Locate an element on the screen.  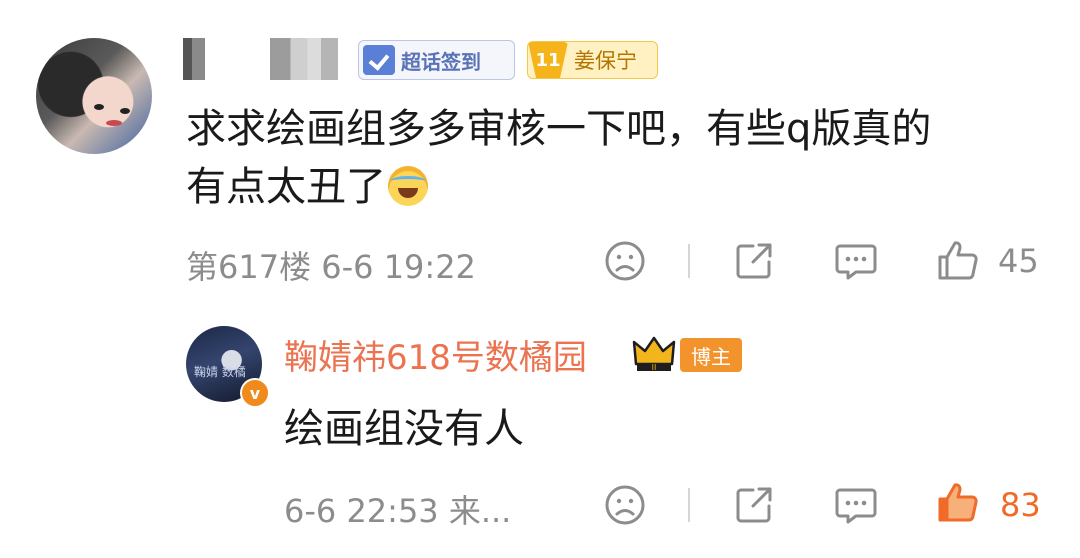
comment-text-line: 求求绘画组多多审核一下吧，有些q版真的 is located at coordinates (559, 129).